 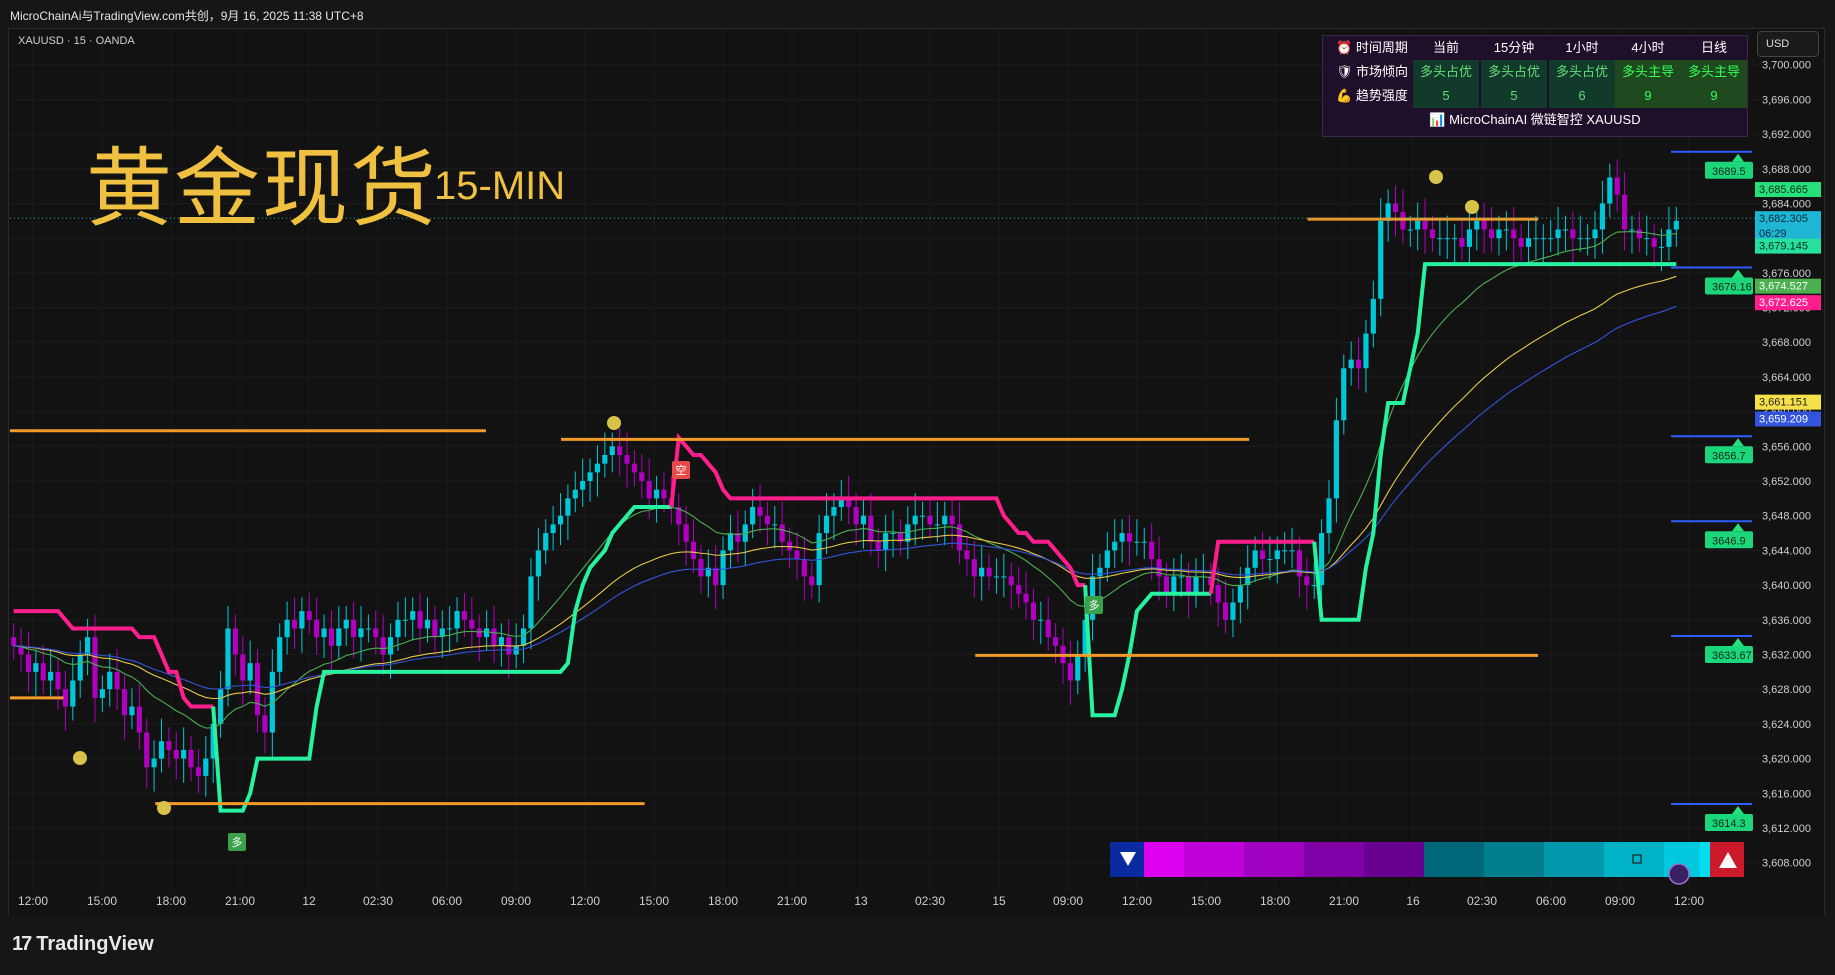 I want to click on table-cell: 6, so click(x=1582, y=96).